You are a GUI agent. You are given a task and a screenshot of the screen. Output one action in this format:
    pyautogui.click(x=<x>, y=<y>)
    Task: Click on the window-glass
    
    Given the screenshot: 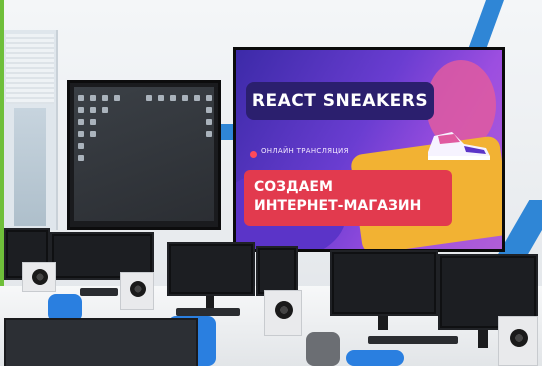 What is the action you would take?
    pyautogui.click(x=30, y=167)
    